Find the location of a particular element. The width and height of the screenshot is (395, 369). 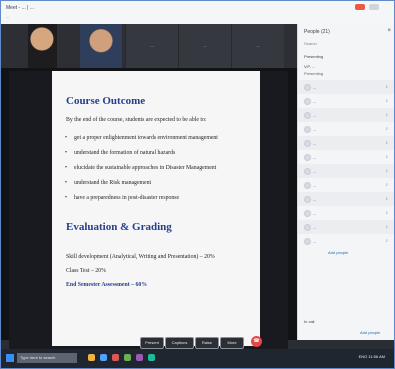

phone-end-icon: ☎ is located at coordinates (256, 341).